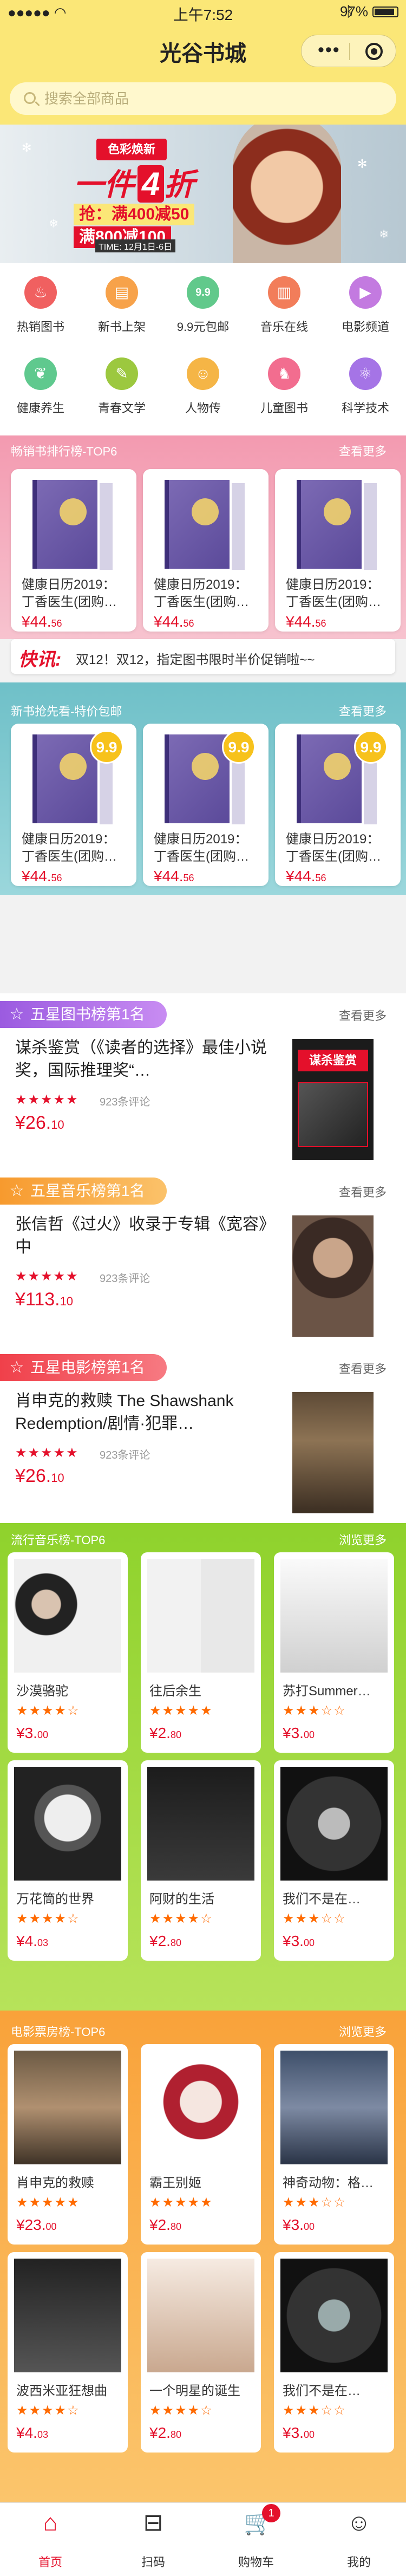 The image size is (406, 2576). I want to click on media-card: 往后余生 ★★★★★ ¥2.80, so click(201, 1652).